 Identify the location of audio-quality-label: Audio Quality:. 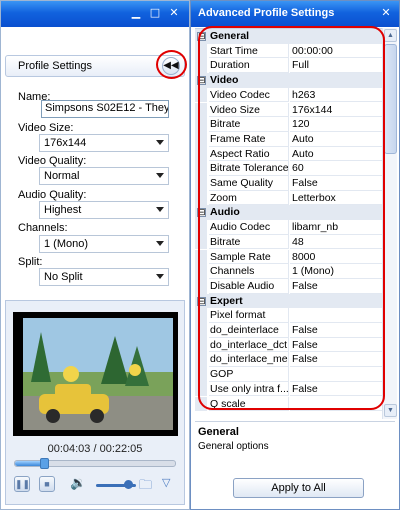
(52, 195).